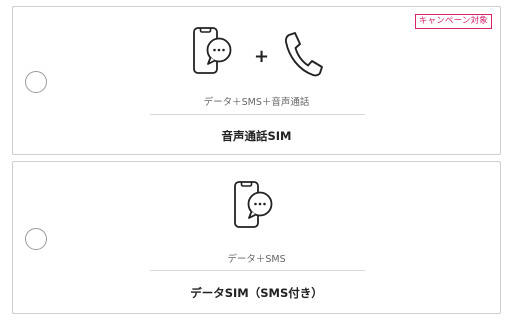 The height and width of the screenshot is (323, 512). What do you see at coordinates (256, 102) in the screenshot?
I see `plan-features: データ＋SMS＋音声通話` at bounding box center [256, 102].